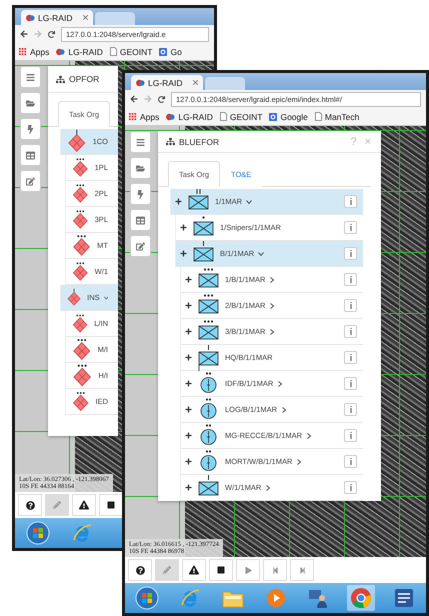 This screenshot has height=616, width=429. I want to click on pencil-icon, so click(167, 570).